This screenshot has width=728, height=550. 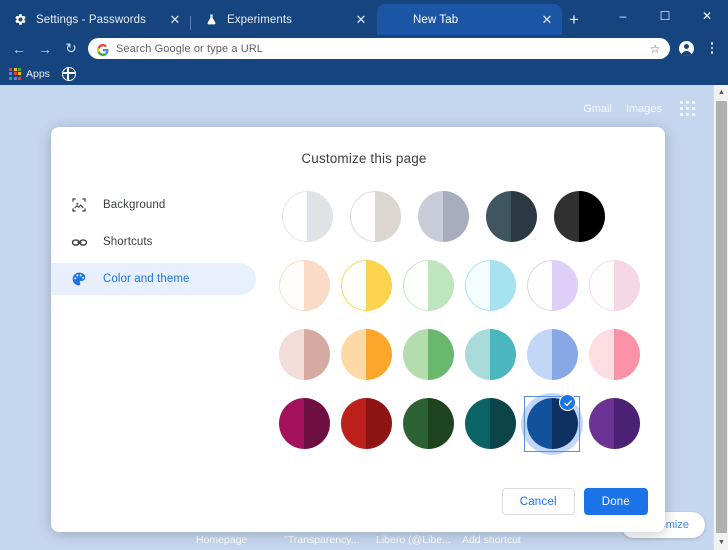 I want to click on color-swatch-magenta, so click(x=304, y=423).